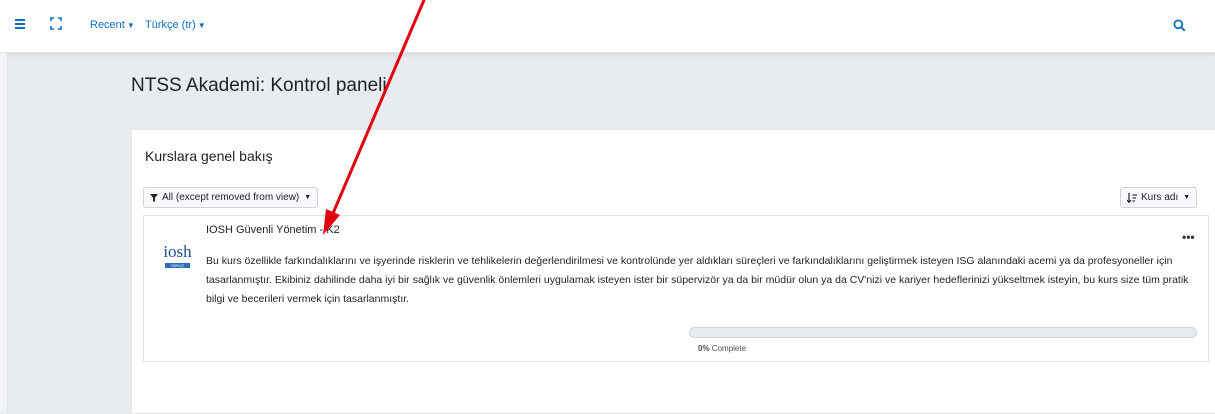 This screenshot has width=1215, height=414. I want to click on course-actions-menu: •••, so click(1188, 237).